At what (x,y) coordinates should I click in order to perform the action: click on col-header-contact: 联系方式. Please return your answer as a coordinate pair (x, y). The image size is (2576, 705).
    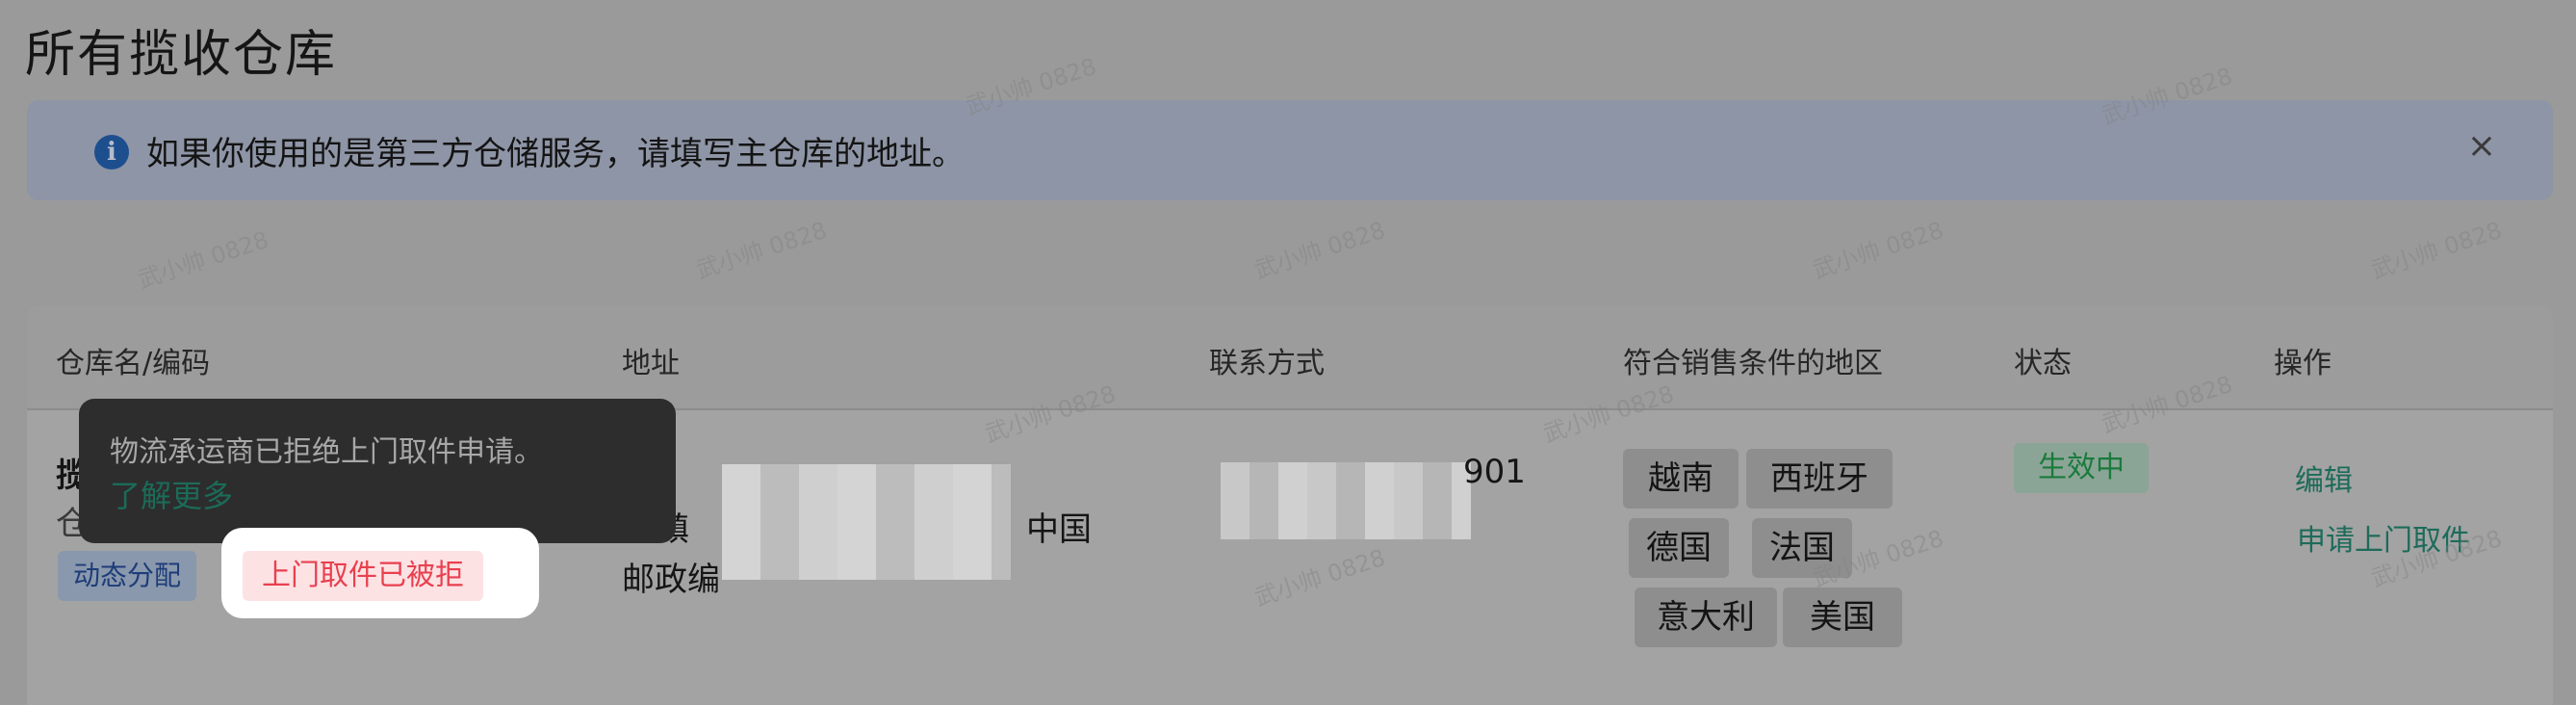
    Looking at the image, I should click on (1267, 363).